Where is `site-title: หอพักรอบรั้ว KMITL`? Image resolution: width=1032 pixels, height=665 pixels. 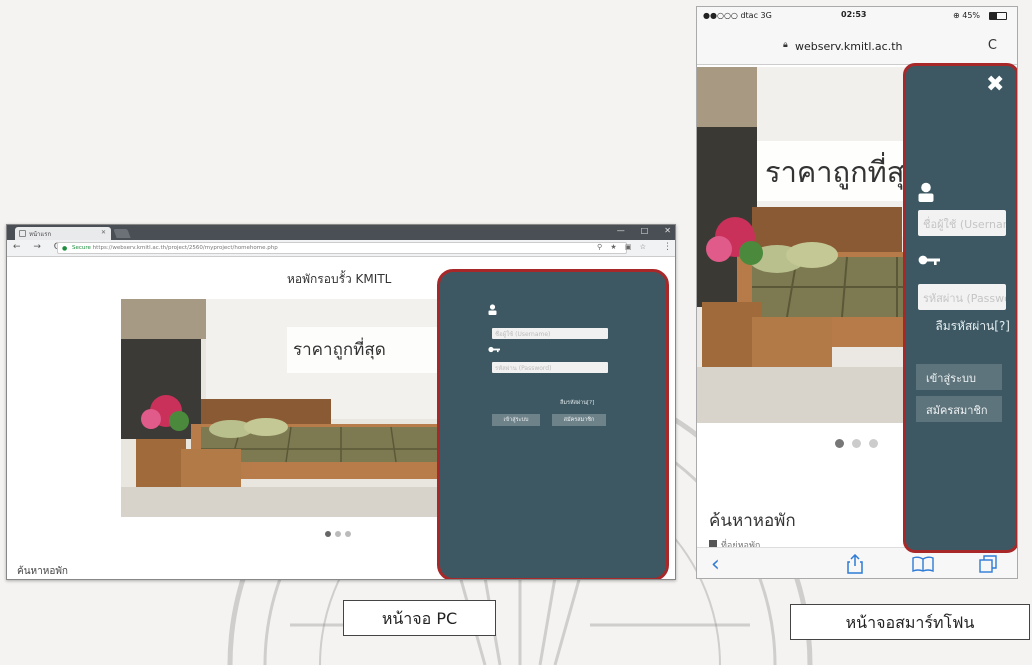 site-title: หอพักรอบรั้ว KMITL is located at coordinates (339, 279).